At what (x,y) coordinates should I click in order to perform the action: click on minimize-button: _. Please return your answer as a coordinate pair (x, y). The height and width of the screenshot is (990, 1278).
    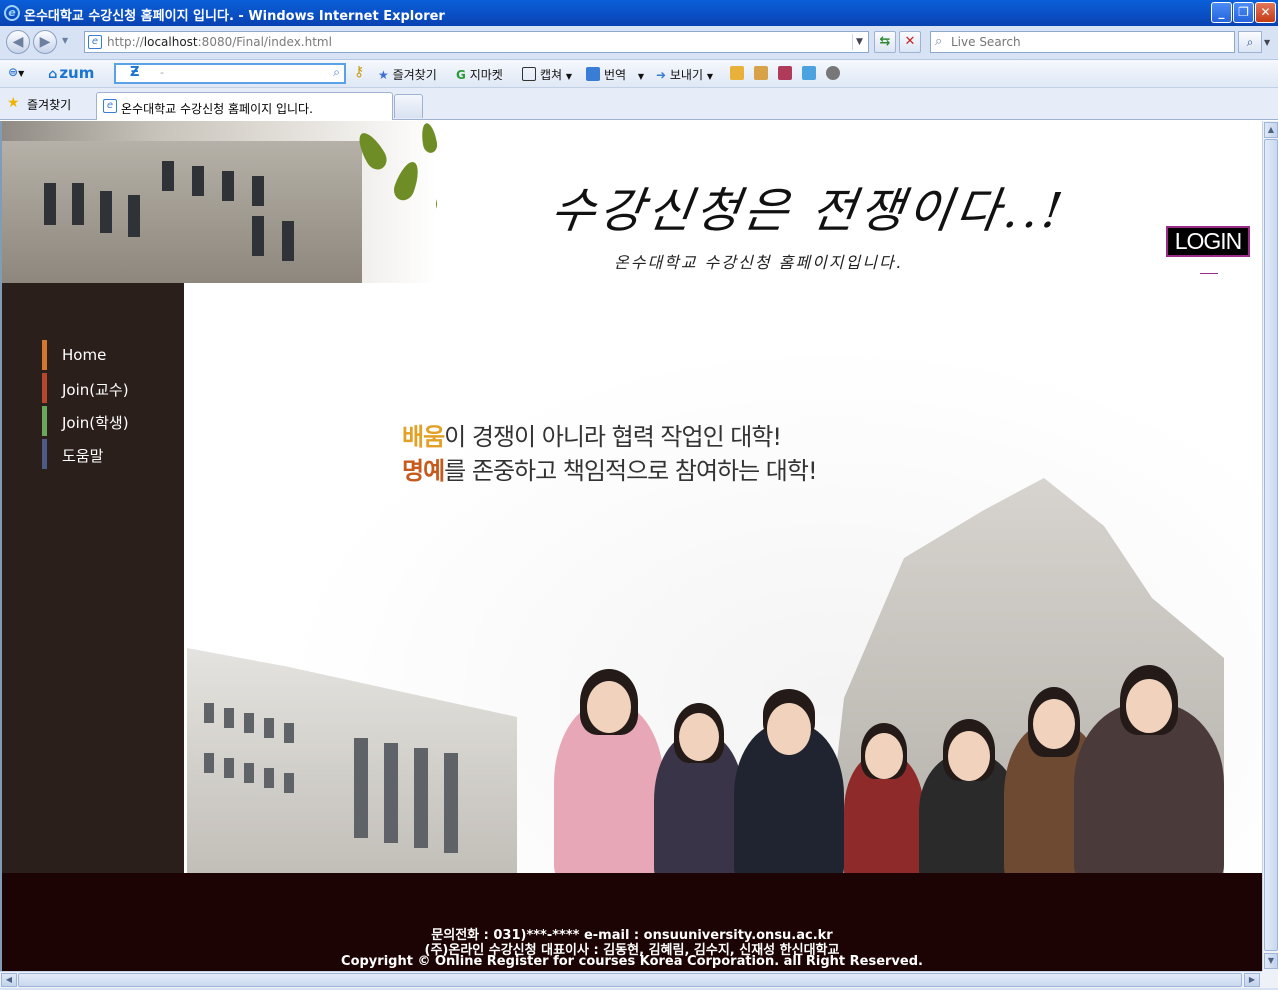
    Looking at the image, I should click on (1221, 12).